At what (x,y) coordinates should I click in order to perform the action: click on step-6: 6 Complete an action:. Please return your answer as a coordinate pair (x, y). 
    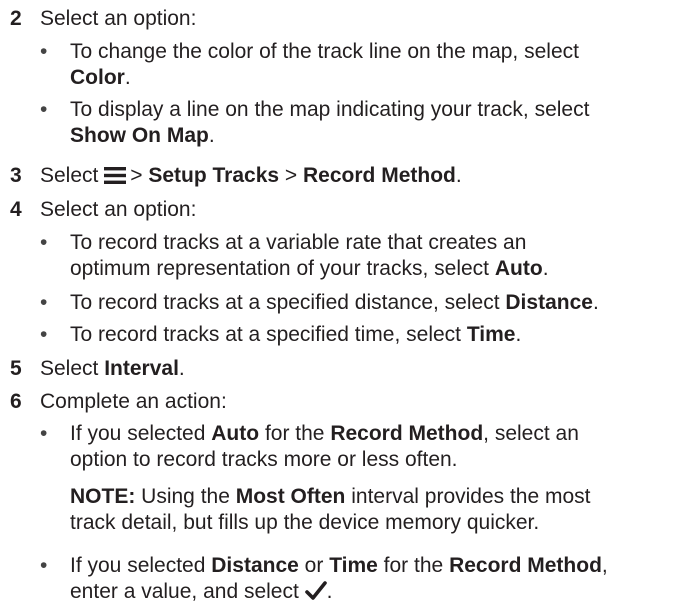
    Looking at the image, I should click on (118, 402).